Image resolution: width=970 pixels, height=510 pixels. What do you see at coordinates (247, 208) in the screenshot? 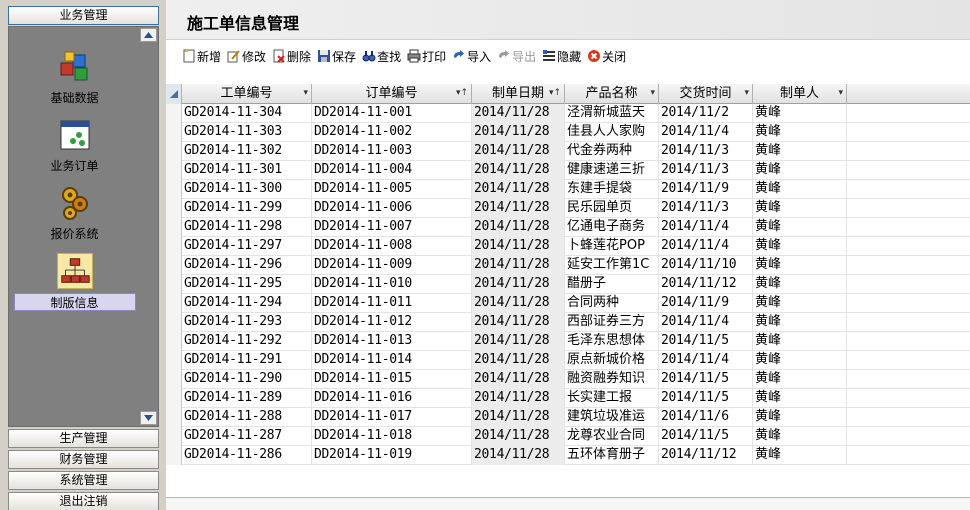
I see `cell-work-order-no: GD2014-11-299` at bounding box center [247, 208].